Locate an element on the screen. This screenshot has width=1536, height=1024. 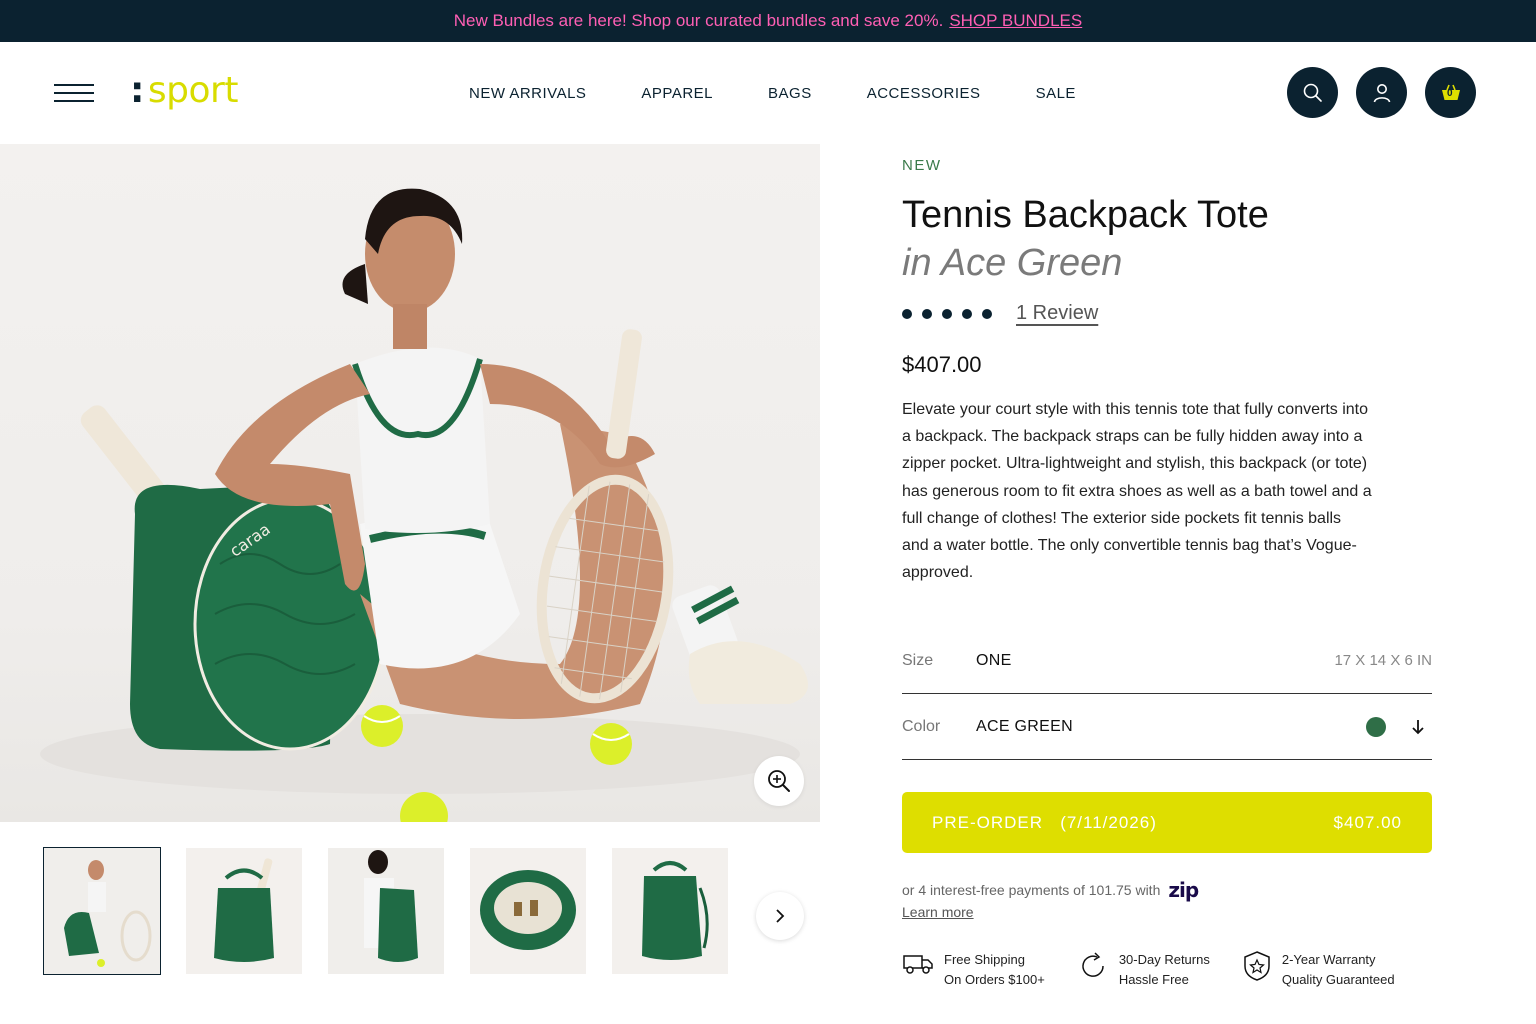
logo-text: sport is located at coordinates (193, 90).